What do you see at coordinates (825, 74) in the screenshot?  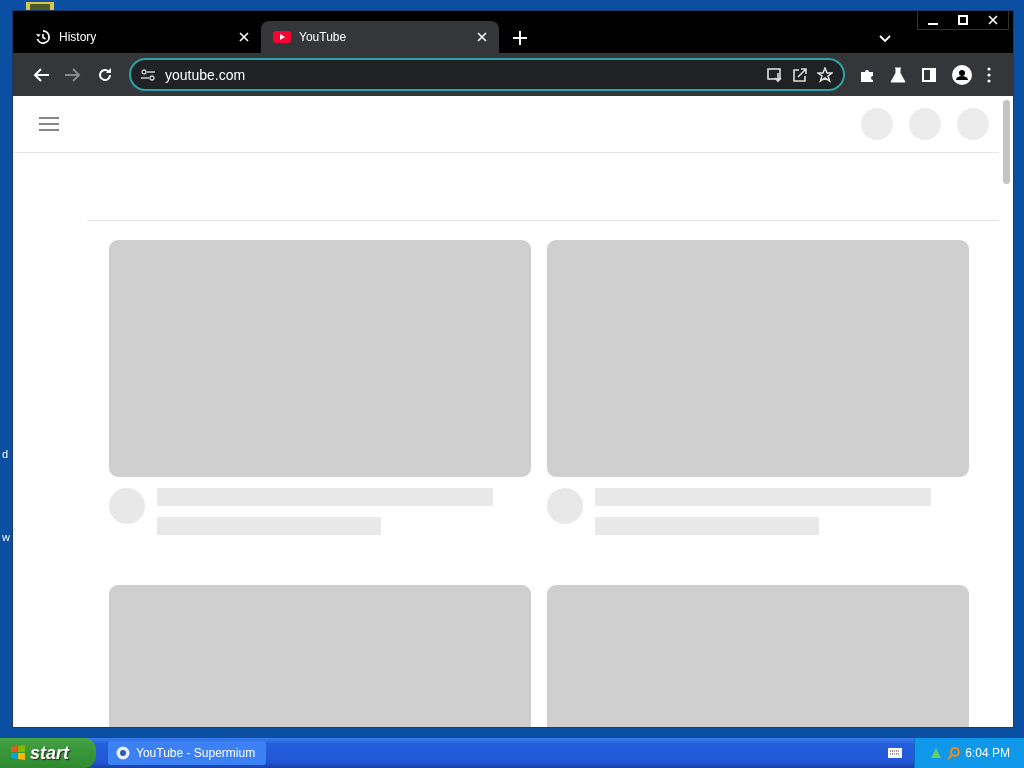 I see `star-icon` at bounding box center [825, 74].